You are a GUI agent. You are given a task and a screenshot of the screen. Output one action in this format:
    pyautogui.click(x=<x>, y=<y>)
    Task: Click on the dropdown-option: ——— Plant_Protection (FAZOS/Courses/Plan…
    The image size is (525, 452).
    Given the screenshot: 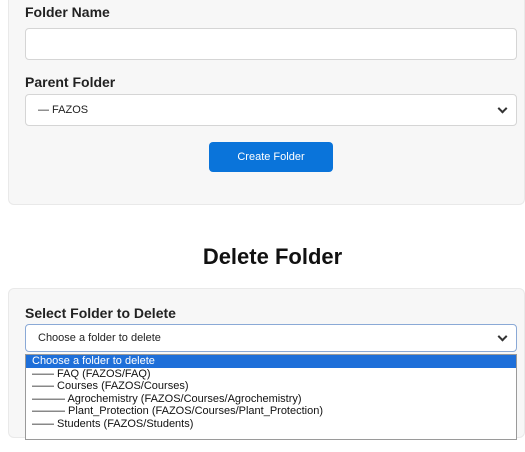 What is the action you would take?
    pyautogui.click(x=271, y=411)
    